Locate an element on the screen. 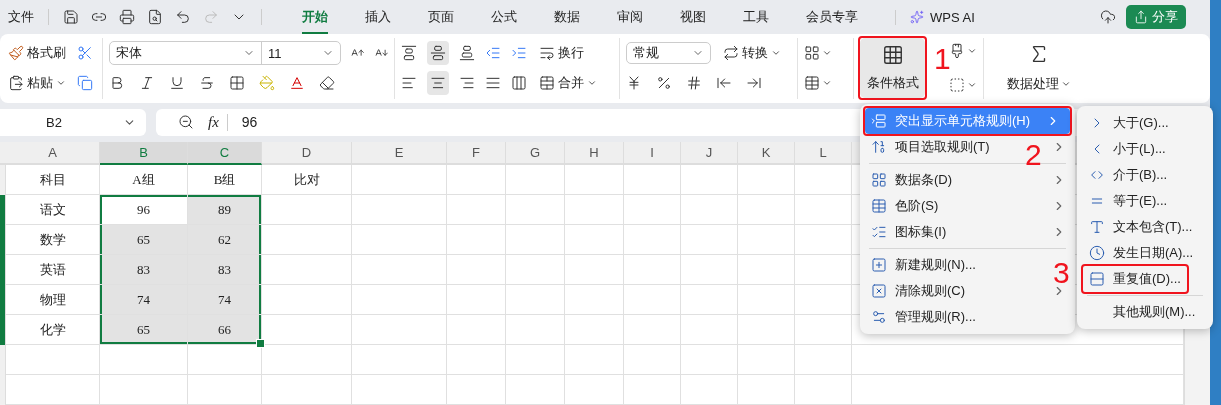  menu-item: 图标集(I) is located at coordinates (909, 232).